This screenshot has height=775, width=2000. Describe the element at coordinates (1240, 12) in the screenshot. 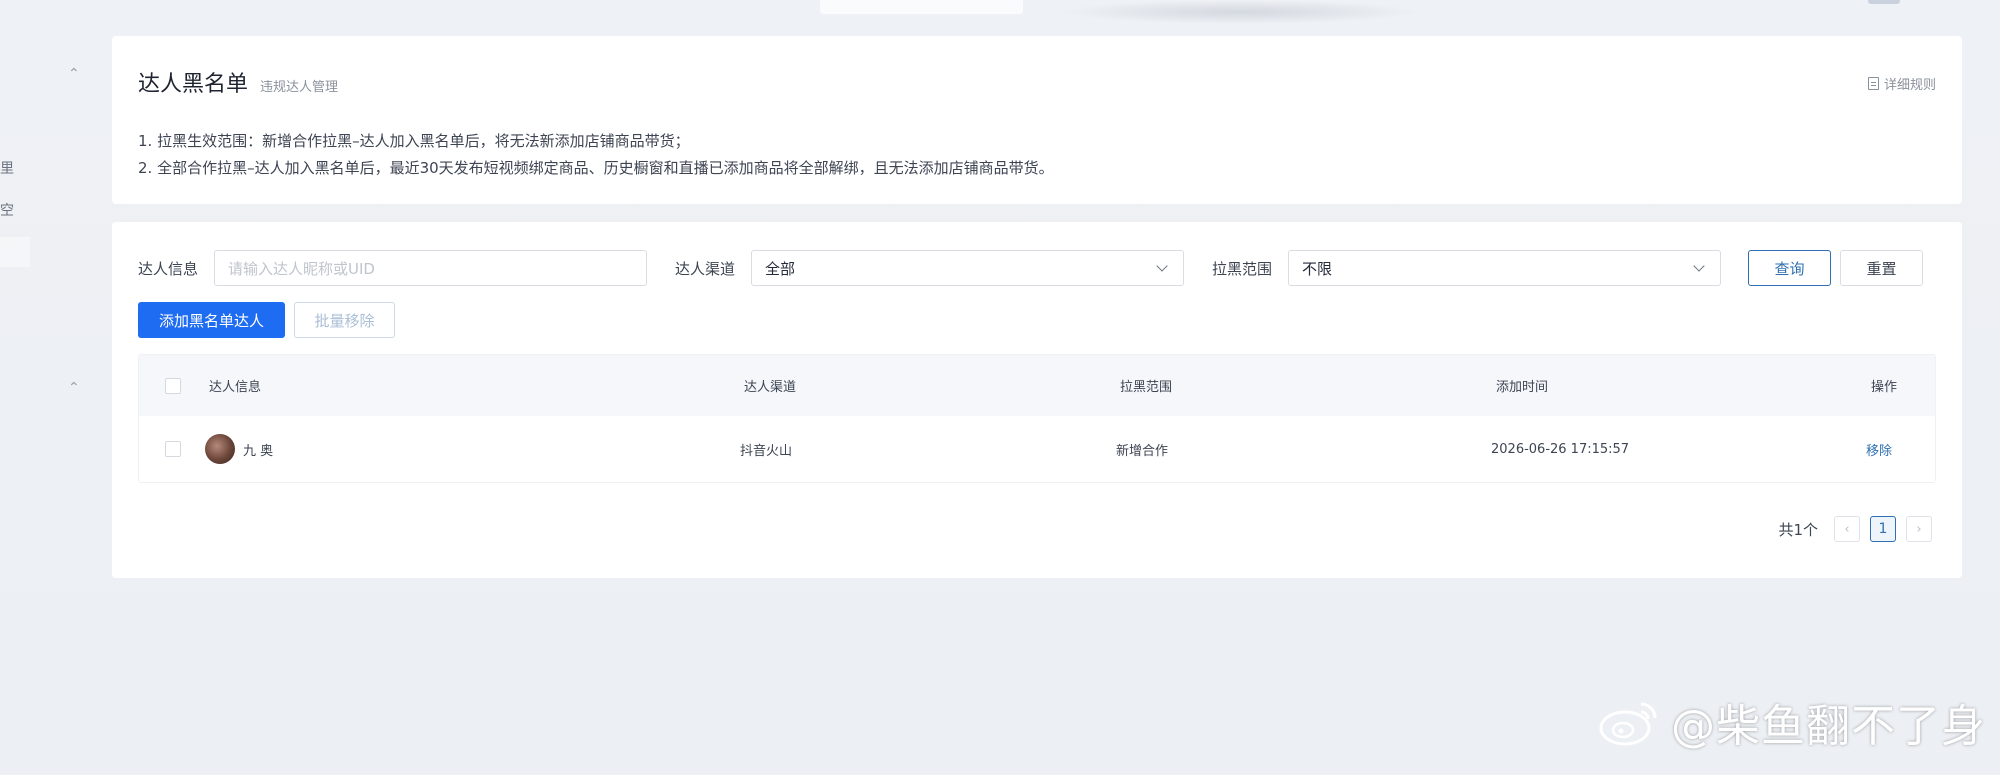

I see `top-shadow` at that location.